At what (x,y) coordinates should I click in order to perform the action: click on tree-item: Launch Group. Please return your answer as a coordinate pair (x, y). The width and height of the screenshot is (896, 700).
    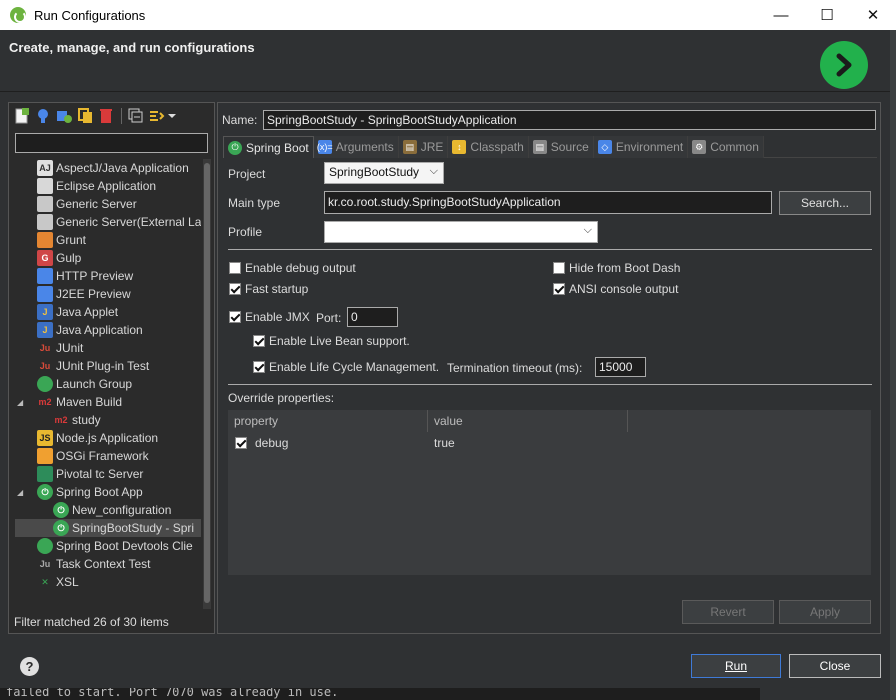
    Looking at the image, I should click on (108, 384).